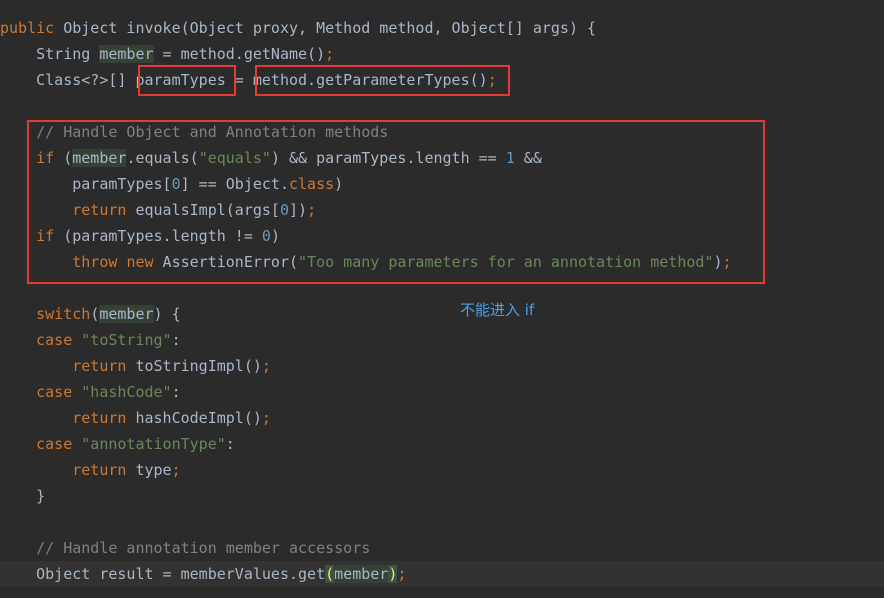 The image size is (884, 598). I want to click on code-comment: // Handle Object and Annotation methods, so click(212, 132).